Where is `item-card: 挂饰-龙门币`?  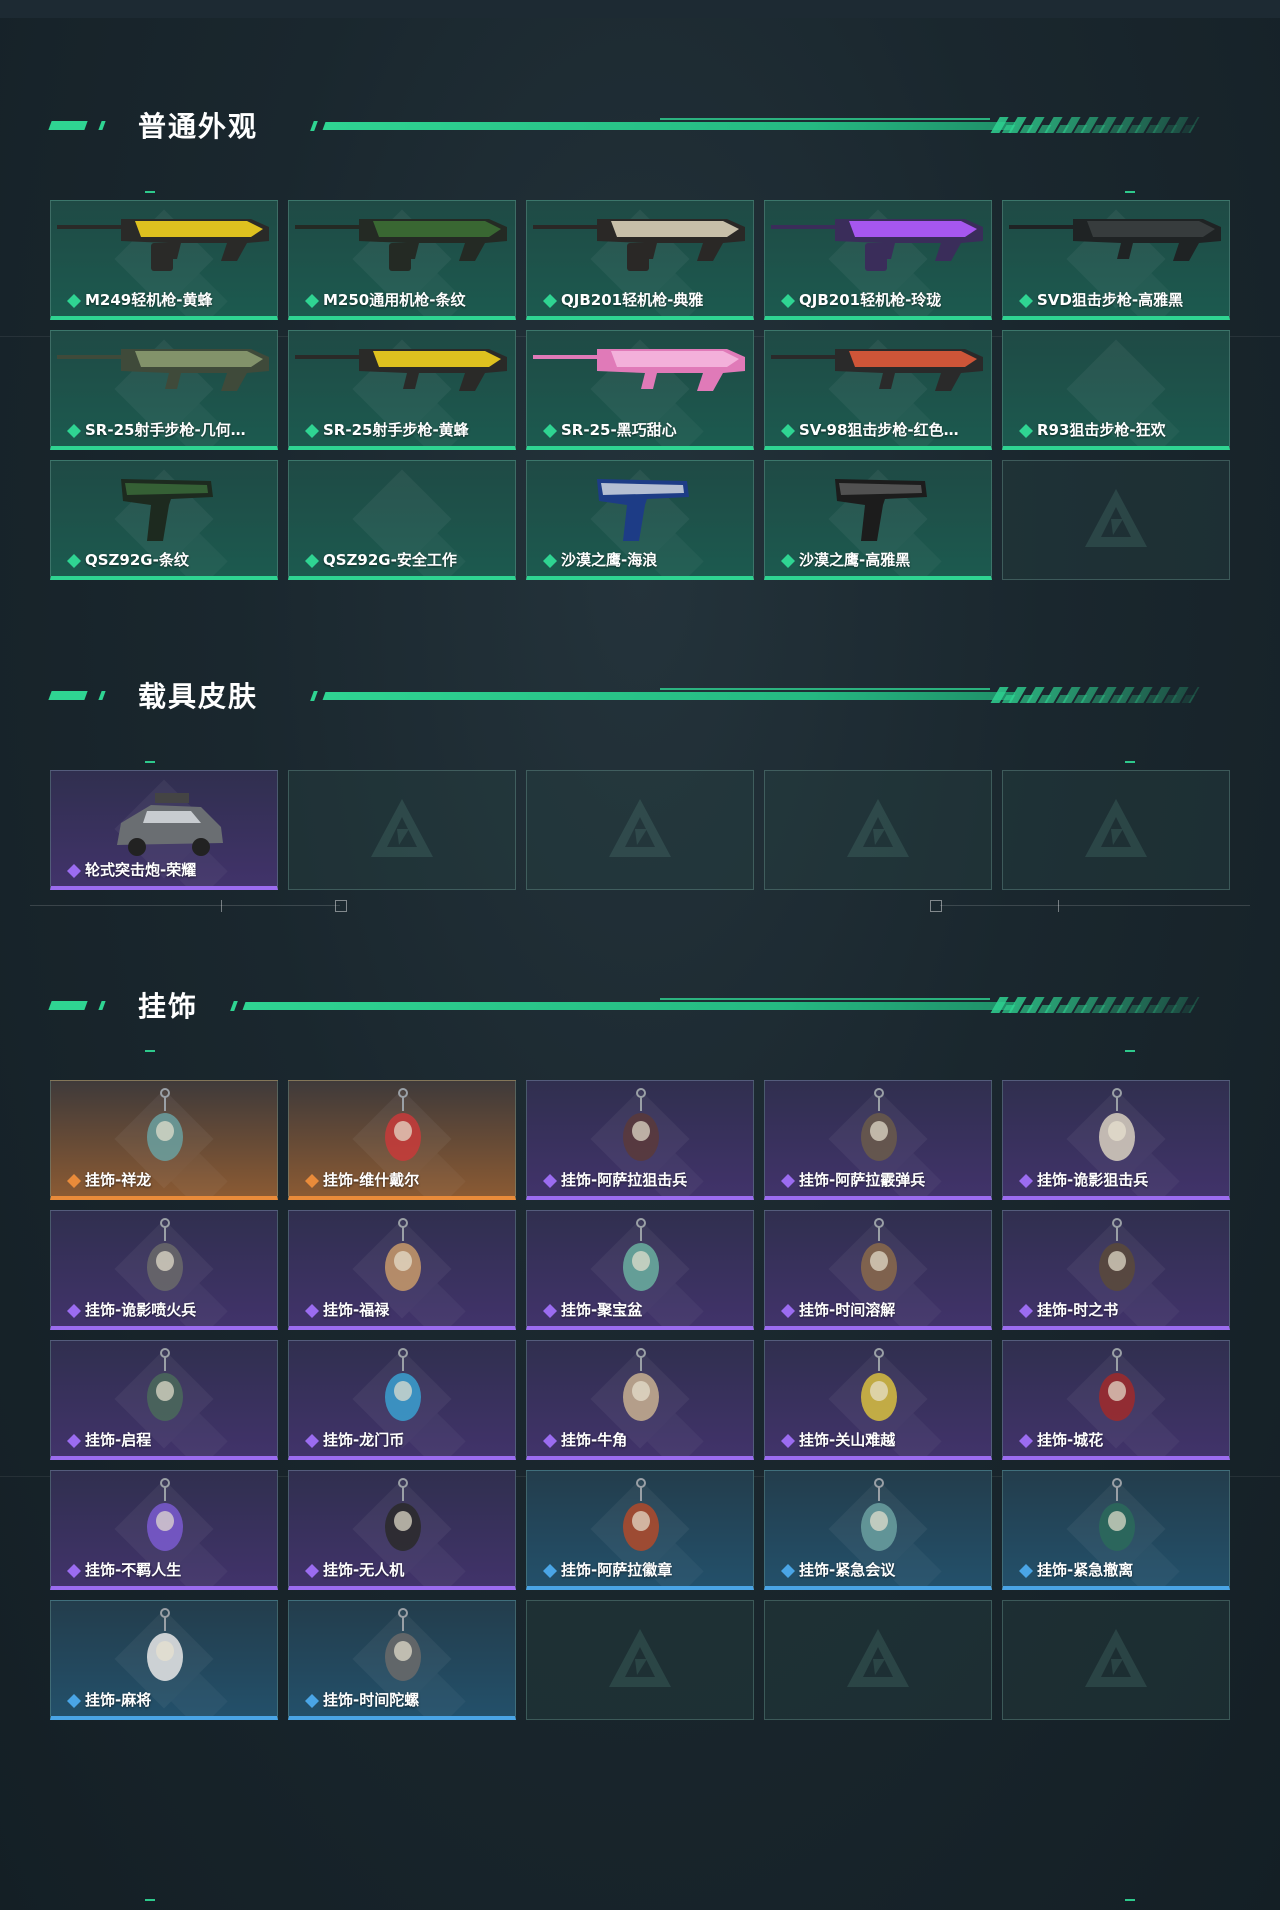
item-card: 挂饰-龙门币 is located at coordinates (402, 1400).